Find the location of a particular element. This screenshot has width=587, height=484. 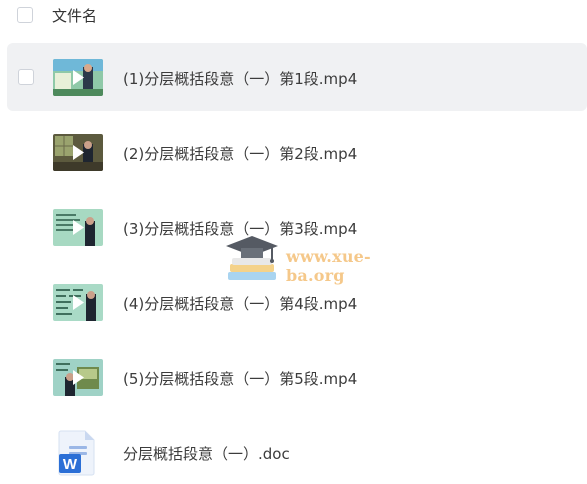

file-name: (3)分层概括段意（一）第3段.mp4 is located at coordinates (240, 228).